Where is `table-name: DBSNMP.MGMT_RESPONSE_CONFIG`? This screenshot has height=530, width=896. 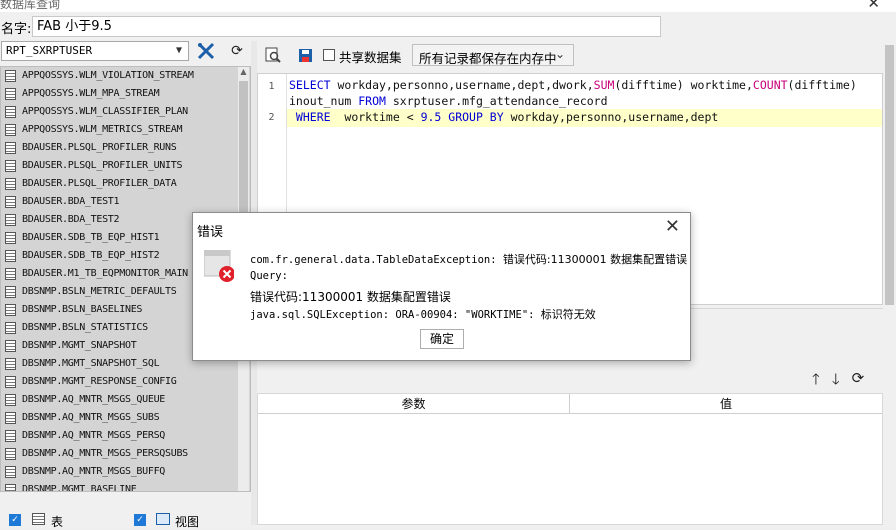
table-name: DBSNMP.MGMT_RESPONSE_CONFIG is located at coordinates (99, 381).